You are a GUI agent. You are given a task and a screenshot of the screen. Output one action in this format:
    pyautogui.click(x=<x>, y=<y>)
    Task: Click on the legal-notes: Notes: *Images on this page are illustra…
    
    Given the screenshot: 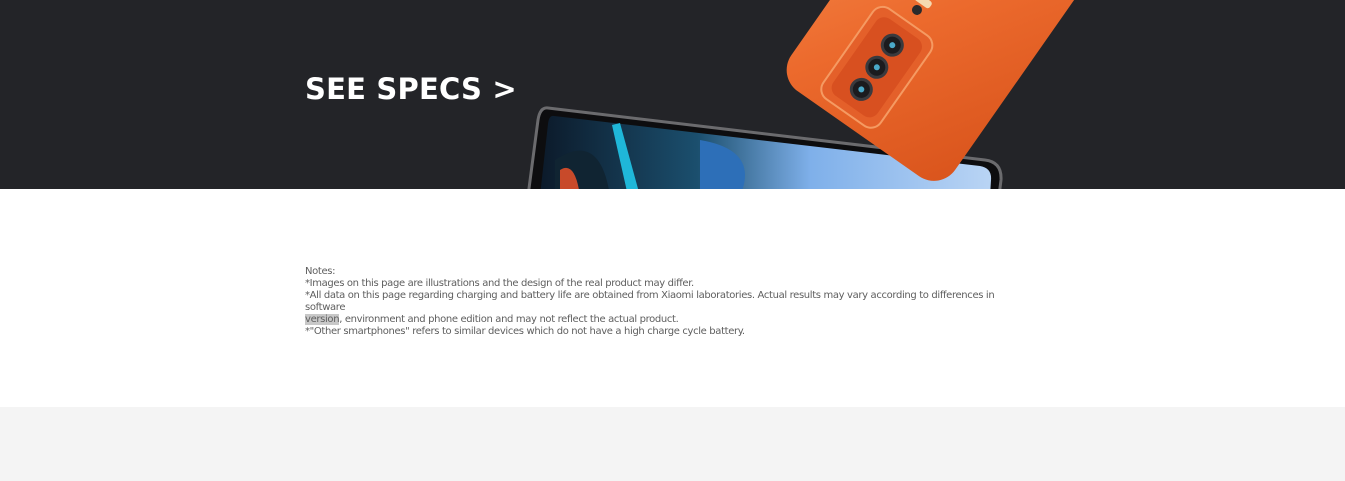 What is the action you would take?
    pyautogui.click(x=670, y=302)
    